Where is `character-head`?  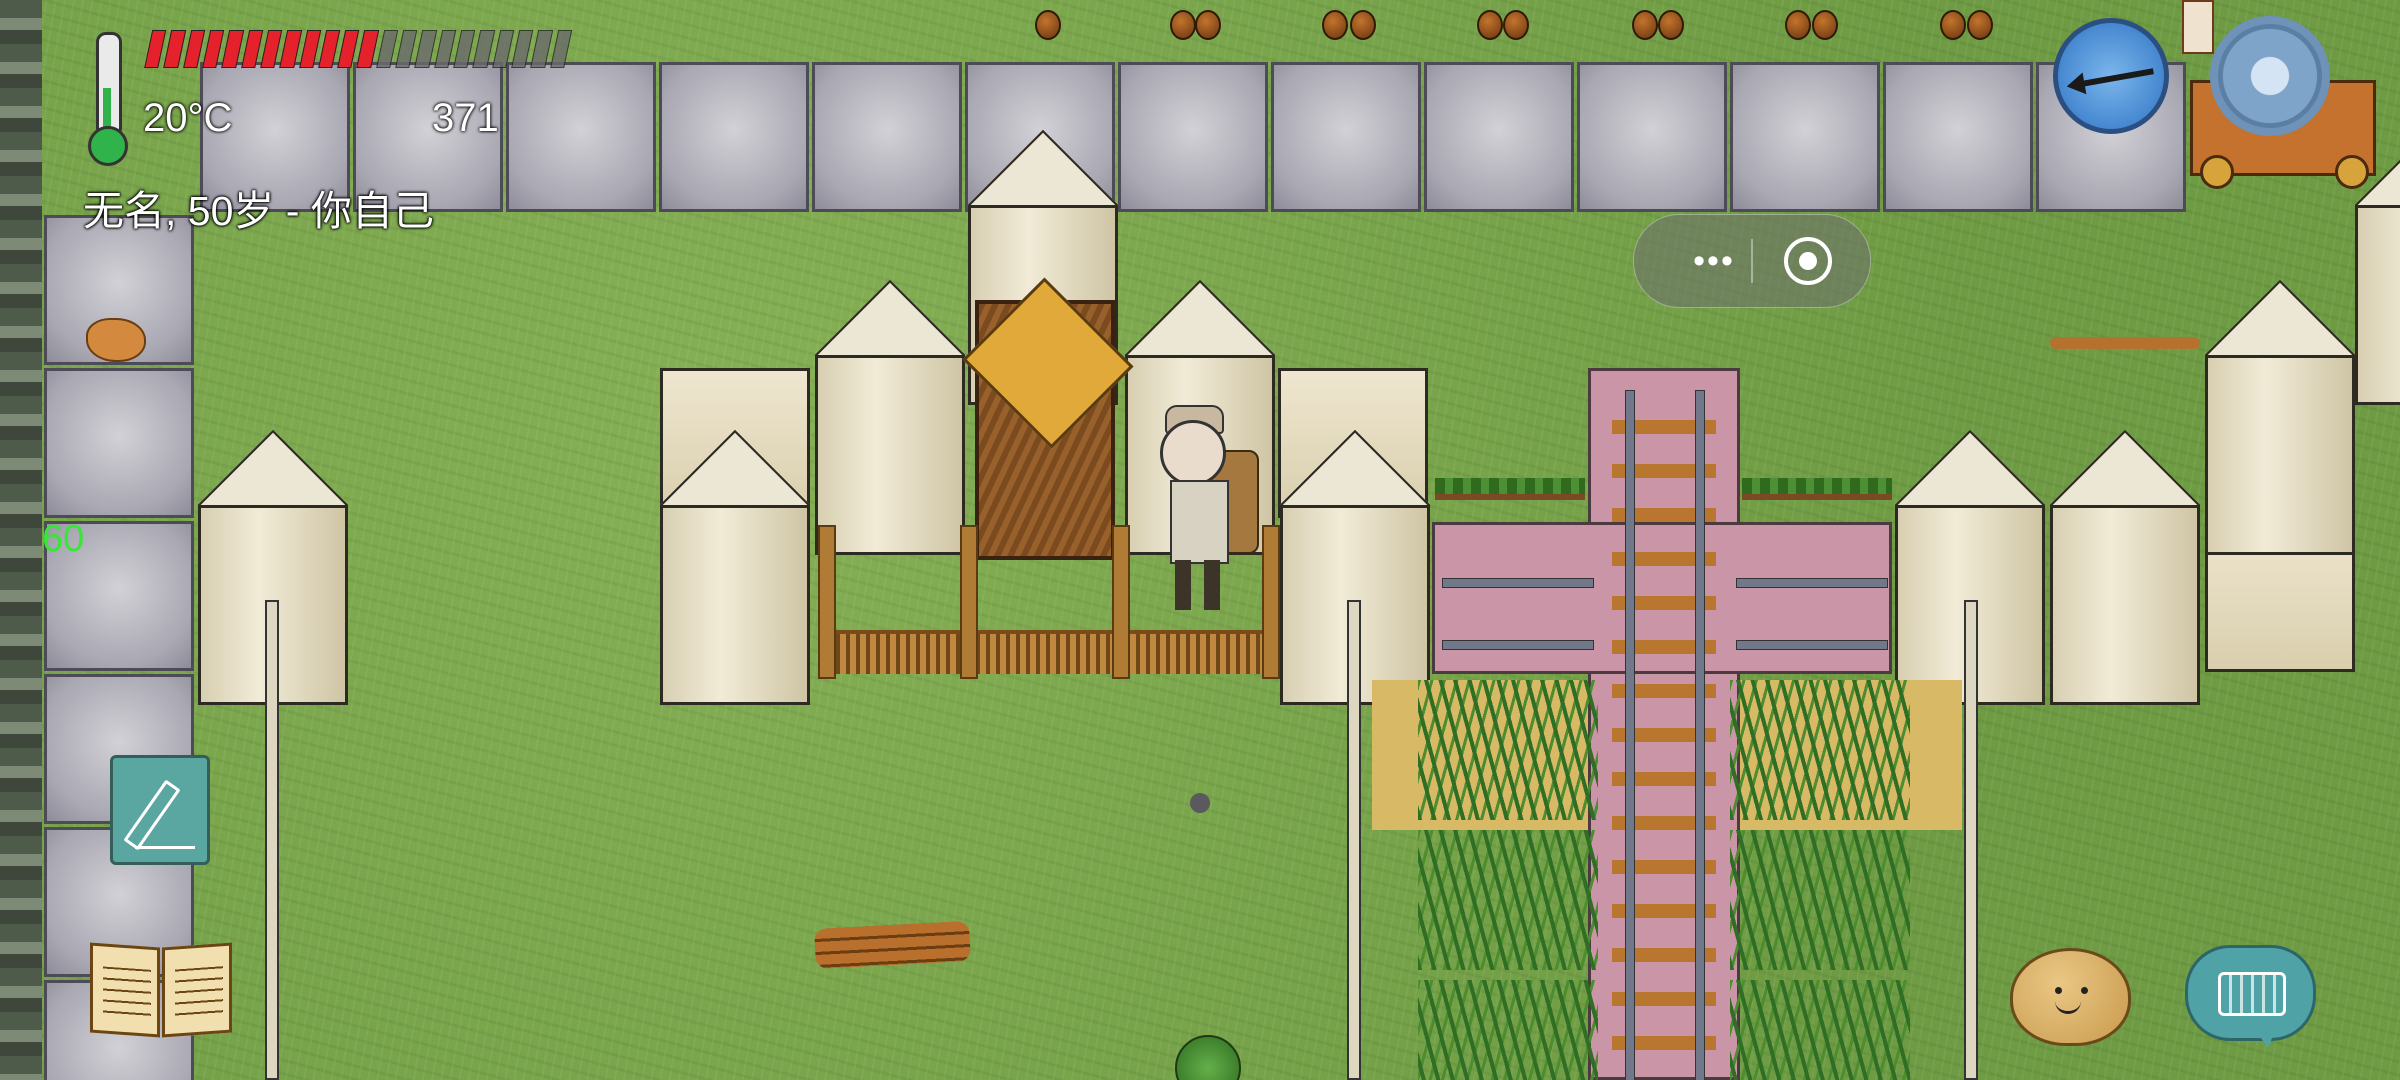 character-head is located at coordinates (1193, 453).